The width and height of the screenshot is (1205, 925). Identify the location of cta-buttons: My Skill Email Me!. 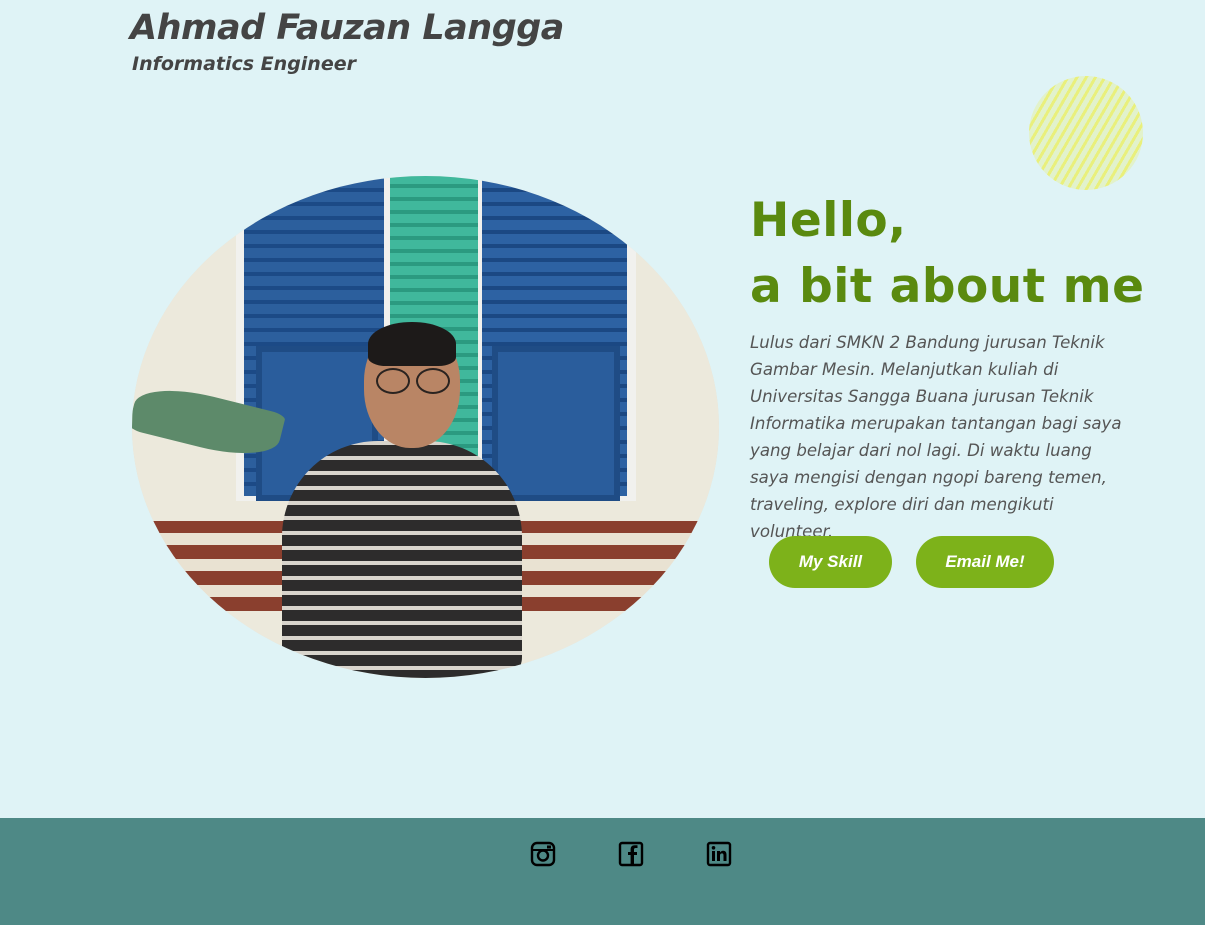
(911, 562).